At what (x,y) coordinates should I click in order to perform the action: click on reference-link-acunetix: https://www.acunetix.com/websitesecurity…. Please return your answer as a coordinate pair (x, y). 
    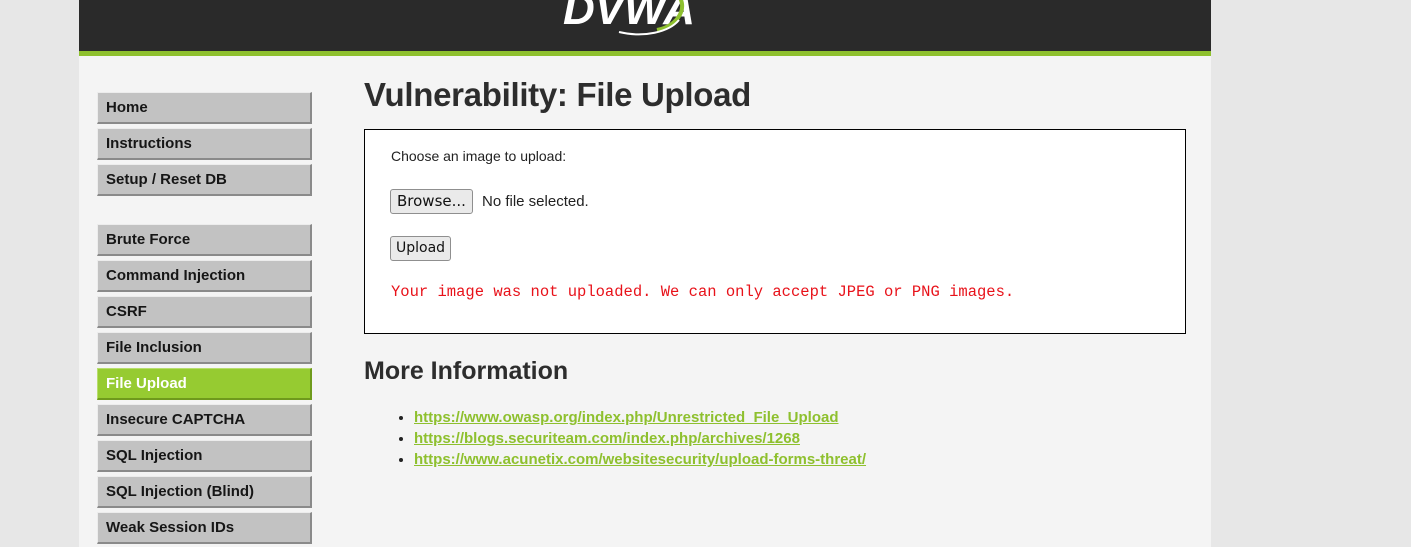
    Looking at the image, I should click on (640, 459).